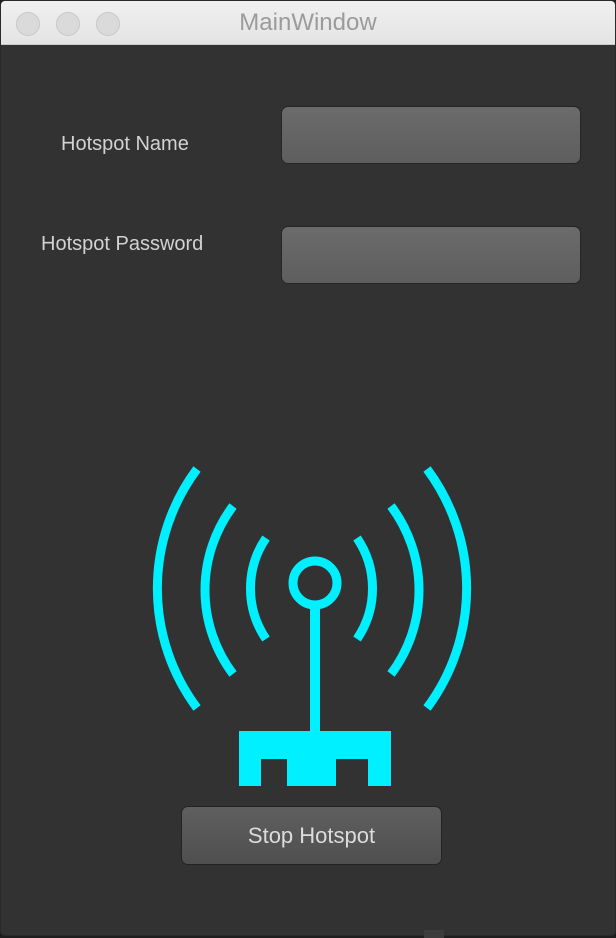 The height and width of the screenshot is (938, 616). Describe the element at coordinates (258, 588) in the screenshot. I see `signal-arc-left-inner` at that location.